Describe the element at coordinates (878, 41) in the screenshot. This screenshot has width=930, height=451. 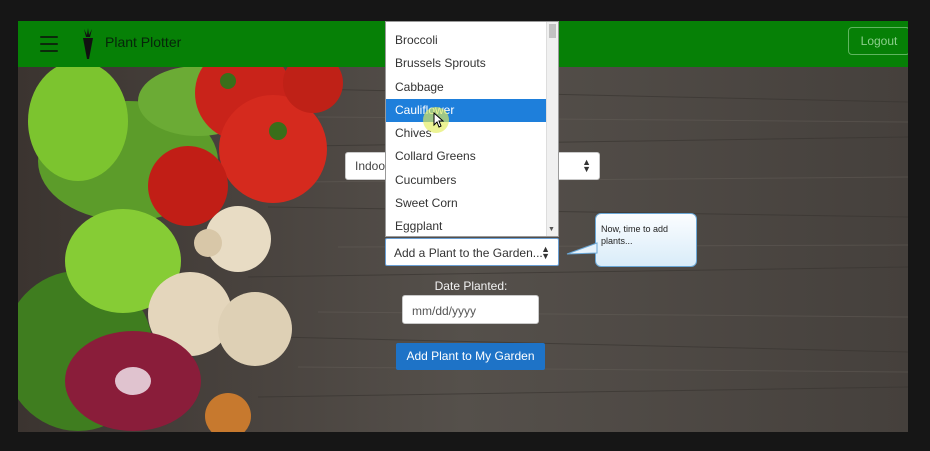
I see `logout-button: Logout` at that location.